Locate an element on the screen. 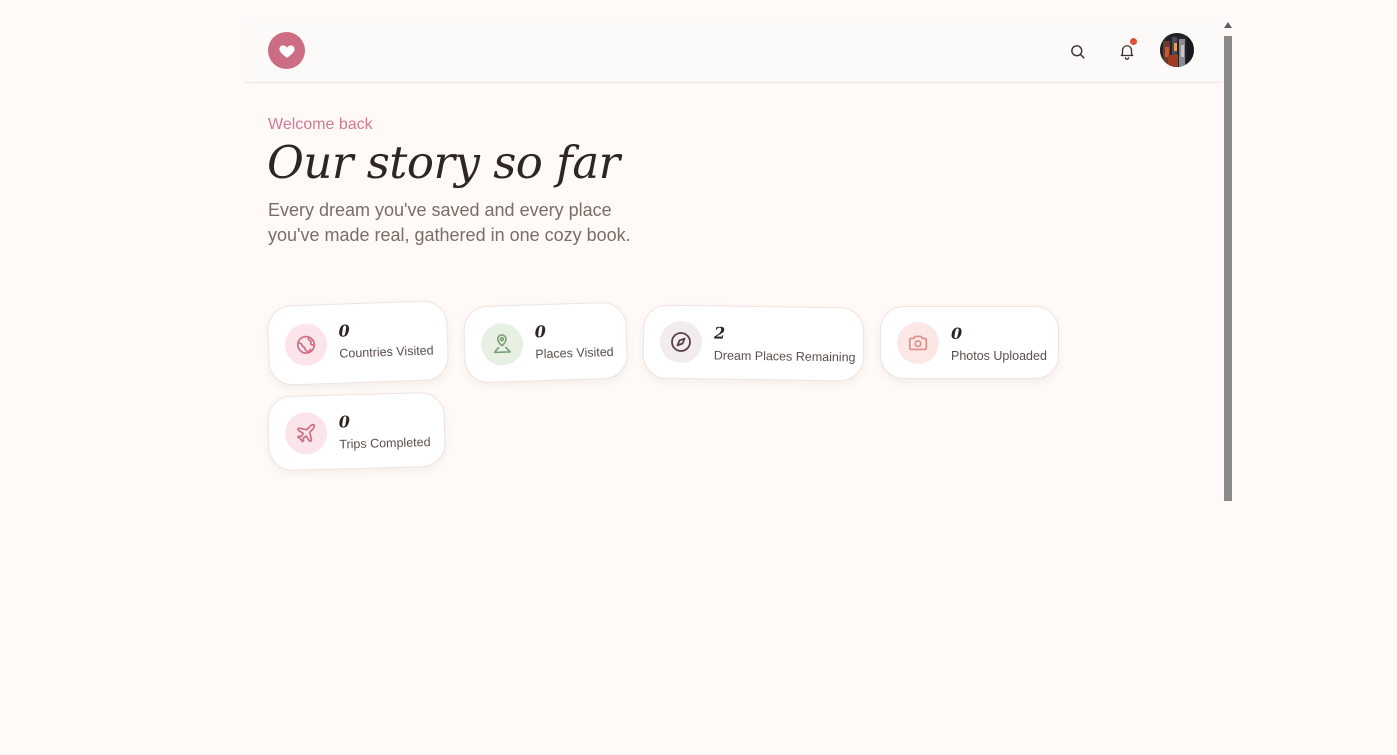 This screenshot has width=1397, height=755. avatar-image is located at coordinates (1177, 50).